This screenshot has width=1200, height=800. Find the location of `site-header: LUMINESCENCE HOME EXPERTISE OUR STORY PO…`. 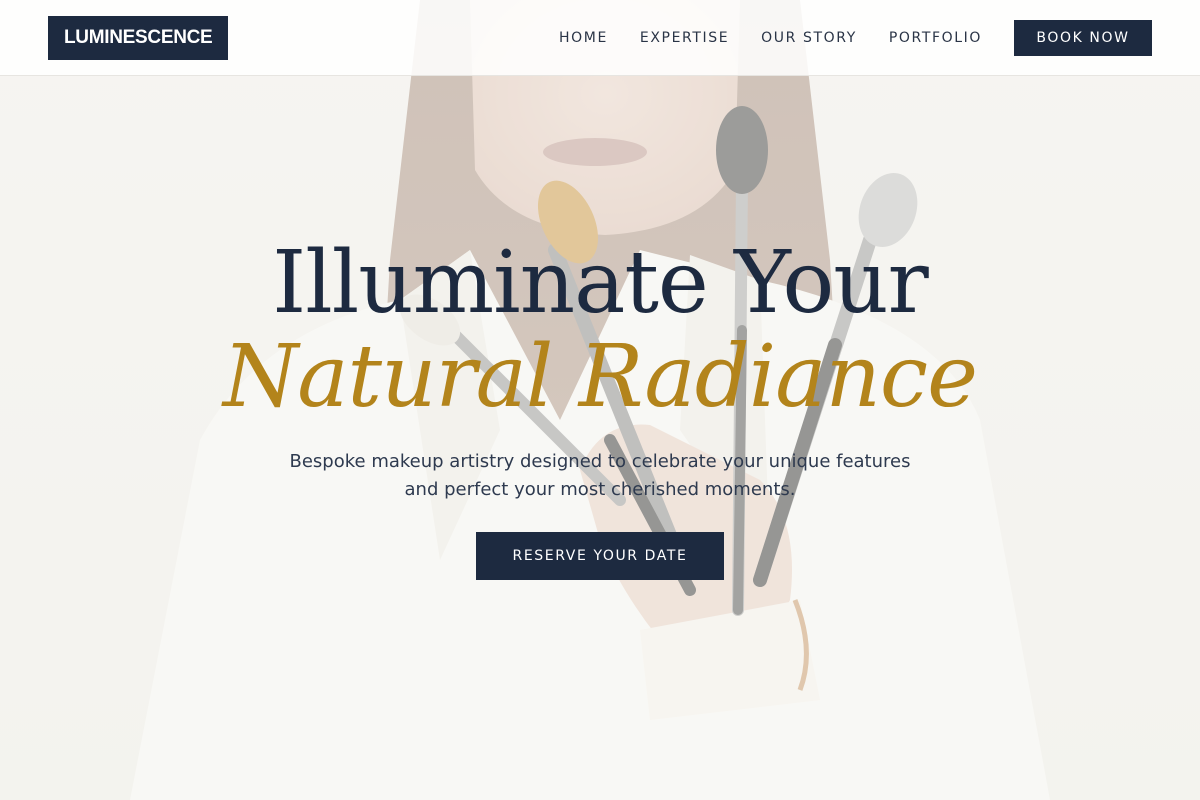

site-header: LUMINESCENCE HOME EXPERTISE OUR STORY PO… is located at coordinates (600, 38).